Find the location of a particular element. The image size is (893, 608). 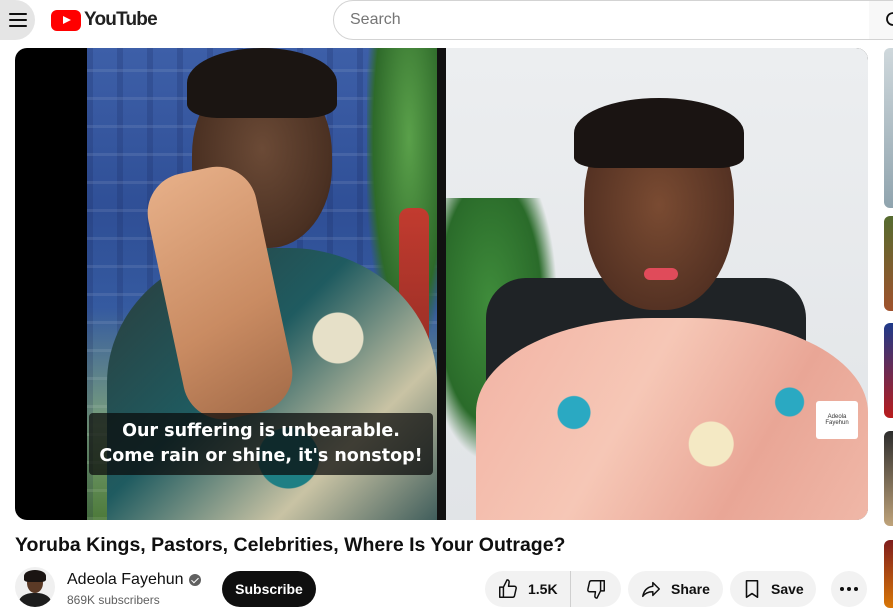

more-icon is located at coordinates (849, 589).